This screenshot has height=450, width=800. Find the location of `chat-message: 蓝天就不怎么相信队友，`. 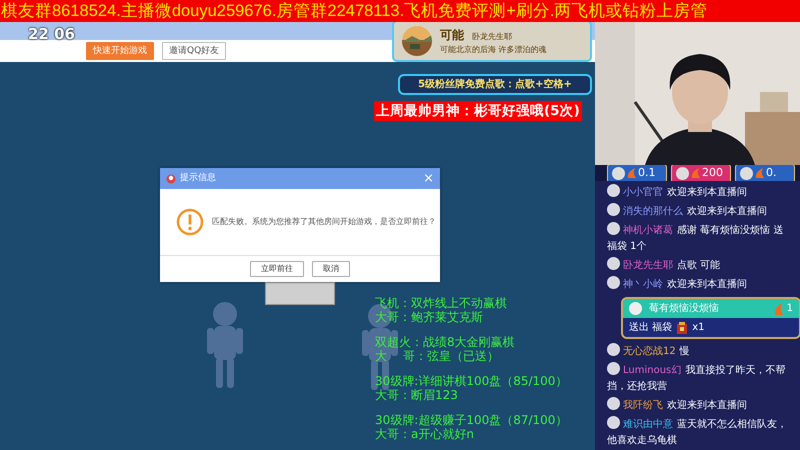

chat-message: 蓝天就不怎么相信队友， is located at coordinates (732, 424).